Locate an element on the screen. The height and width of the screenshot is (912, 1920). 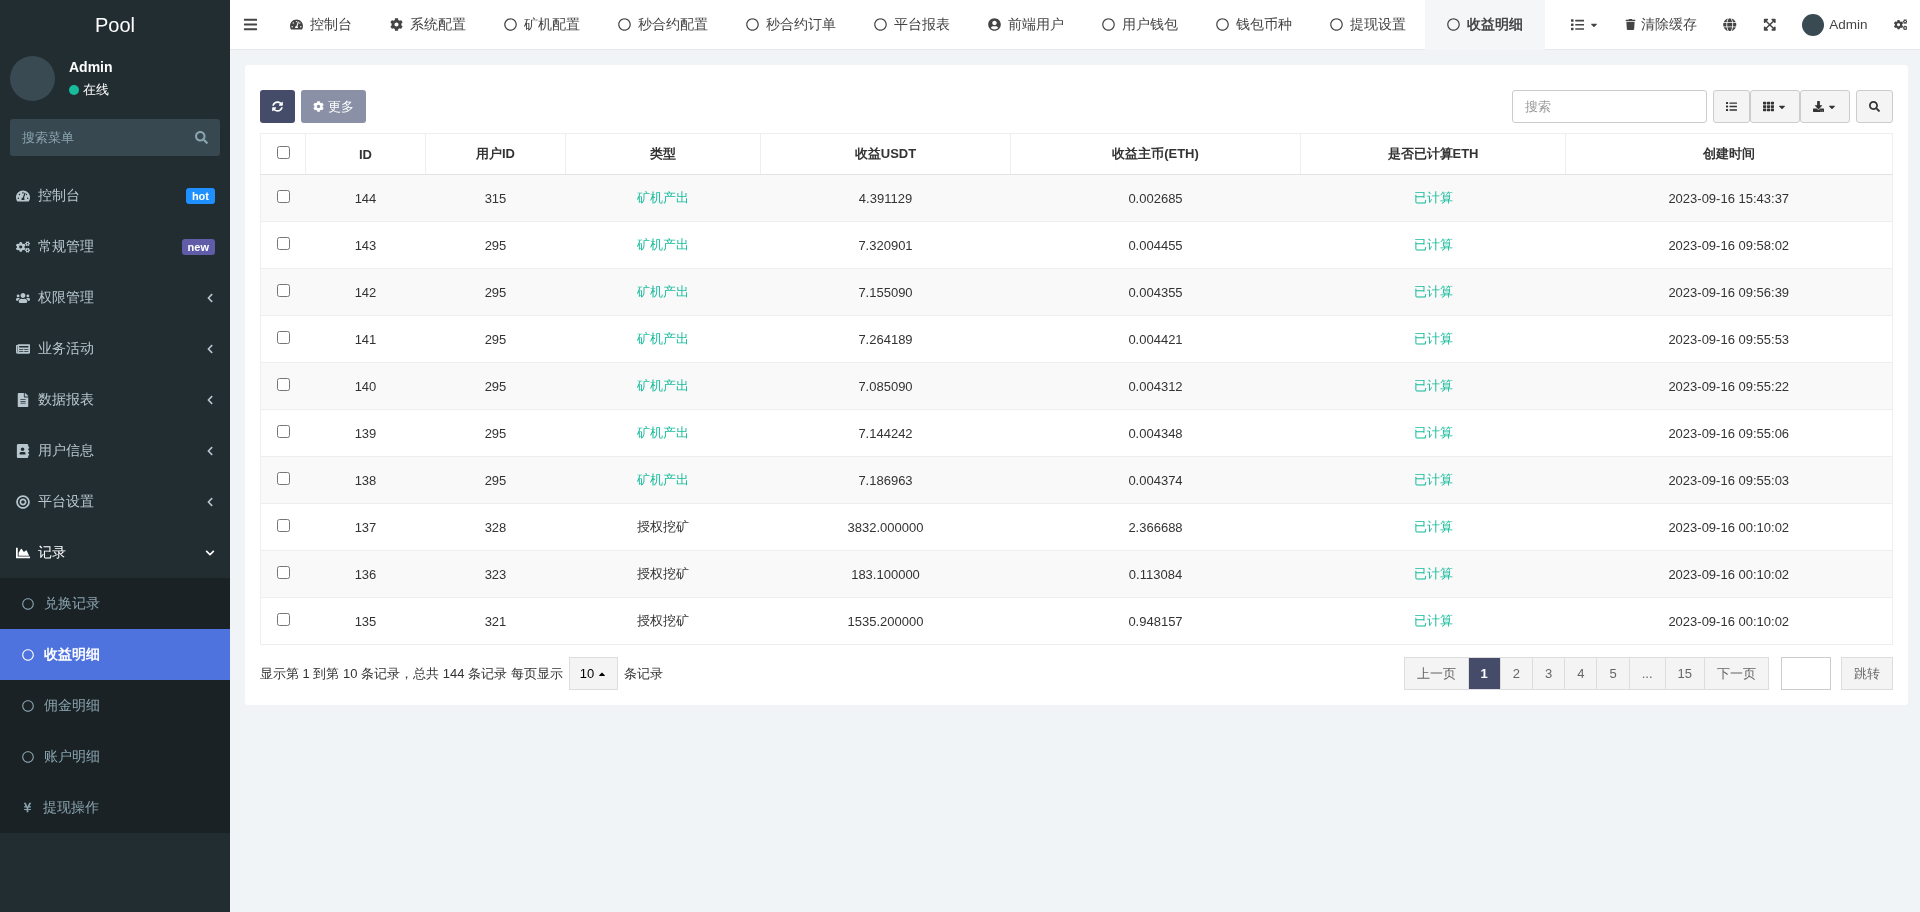
toggle-view-button is located at coordinates (1731, 106).